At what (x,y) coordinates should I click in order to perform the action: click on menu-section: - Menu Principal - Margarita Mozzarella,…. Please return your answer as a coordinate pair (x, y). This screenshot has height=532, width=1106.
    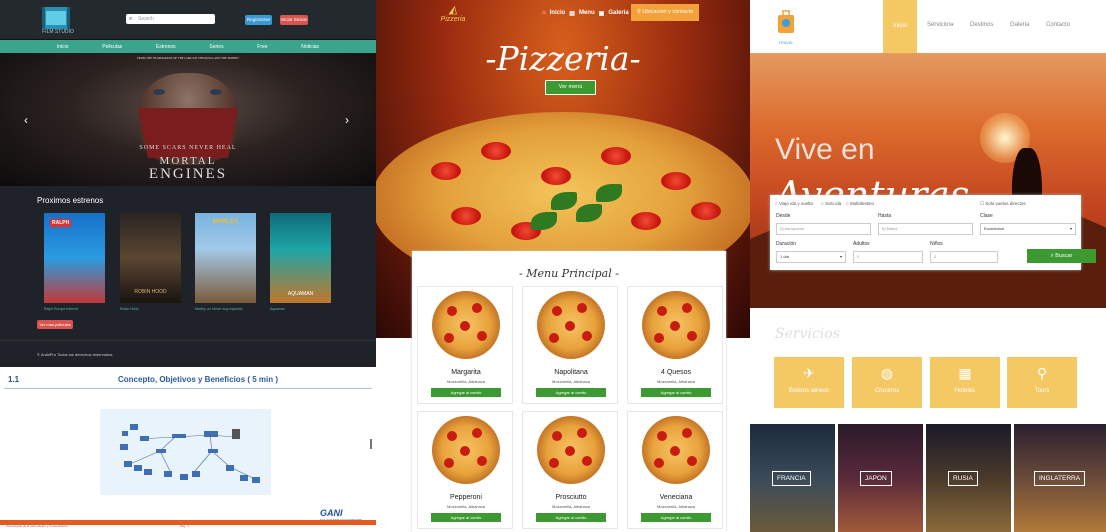
    Looking at the image, I should click on (569, 391).